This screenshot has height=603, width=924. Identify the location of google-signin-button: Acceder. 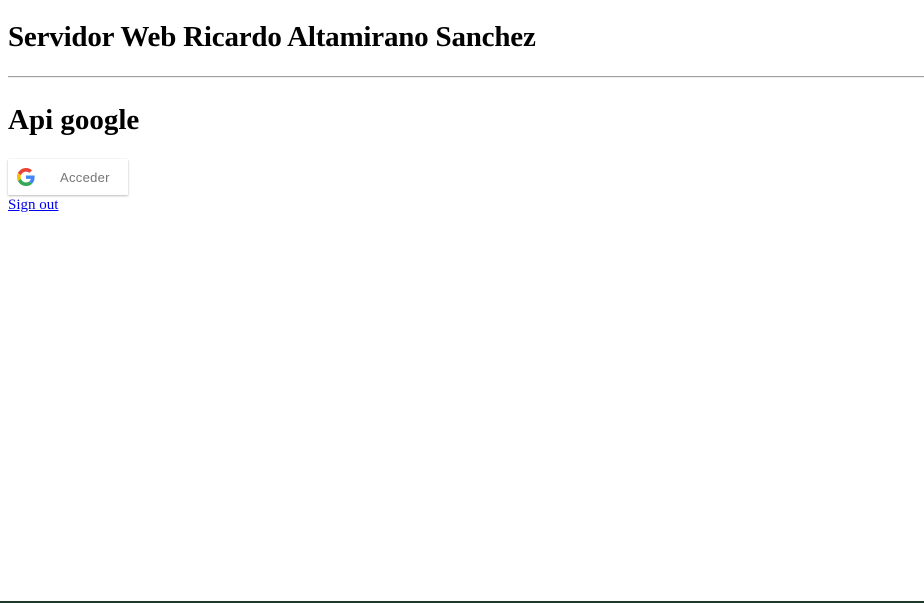
(68, 177).